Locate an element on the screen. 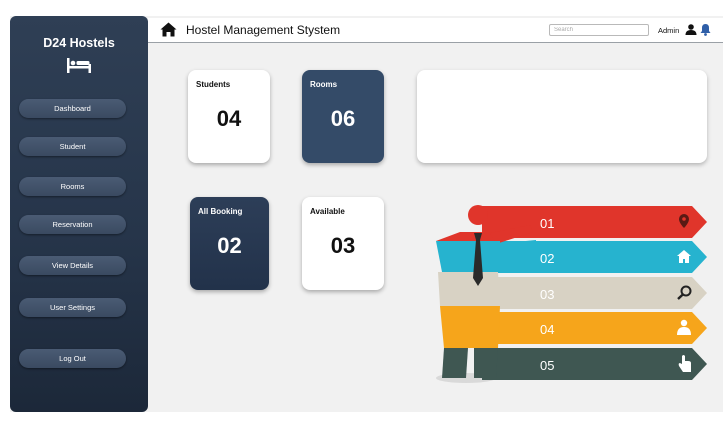 Image resolution: width=723 pixels, height=429 pixels. step-number: 05 is located at coordinates (547, 365).